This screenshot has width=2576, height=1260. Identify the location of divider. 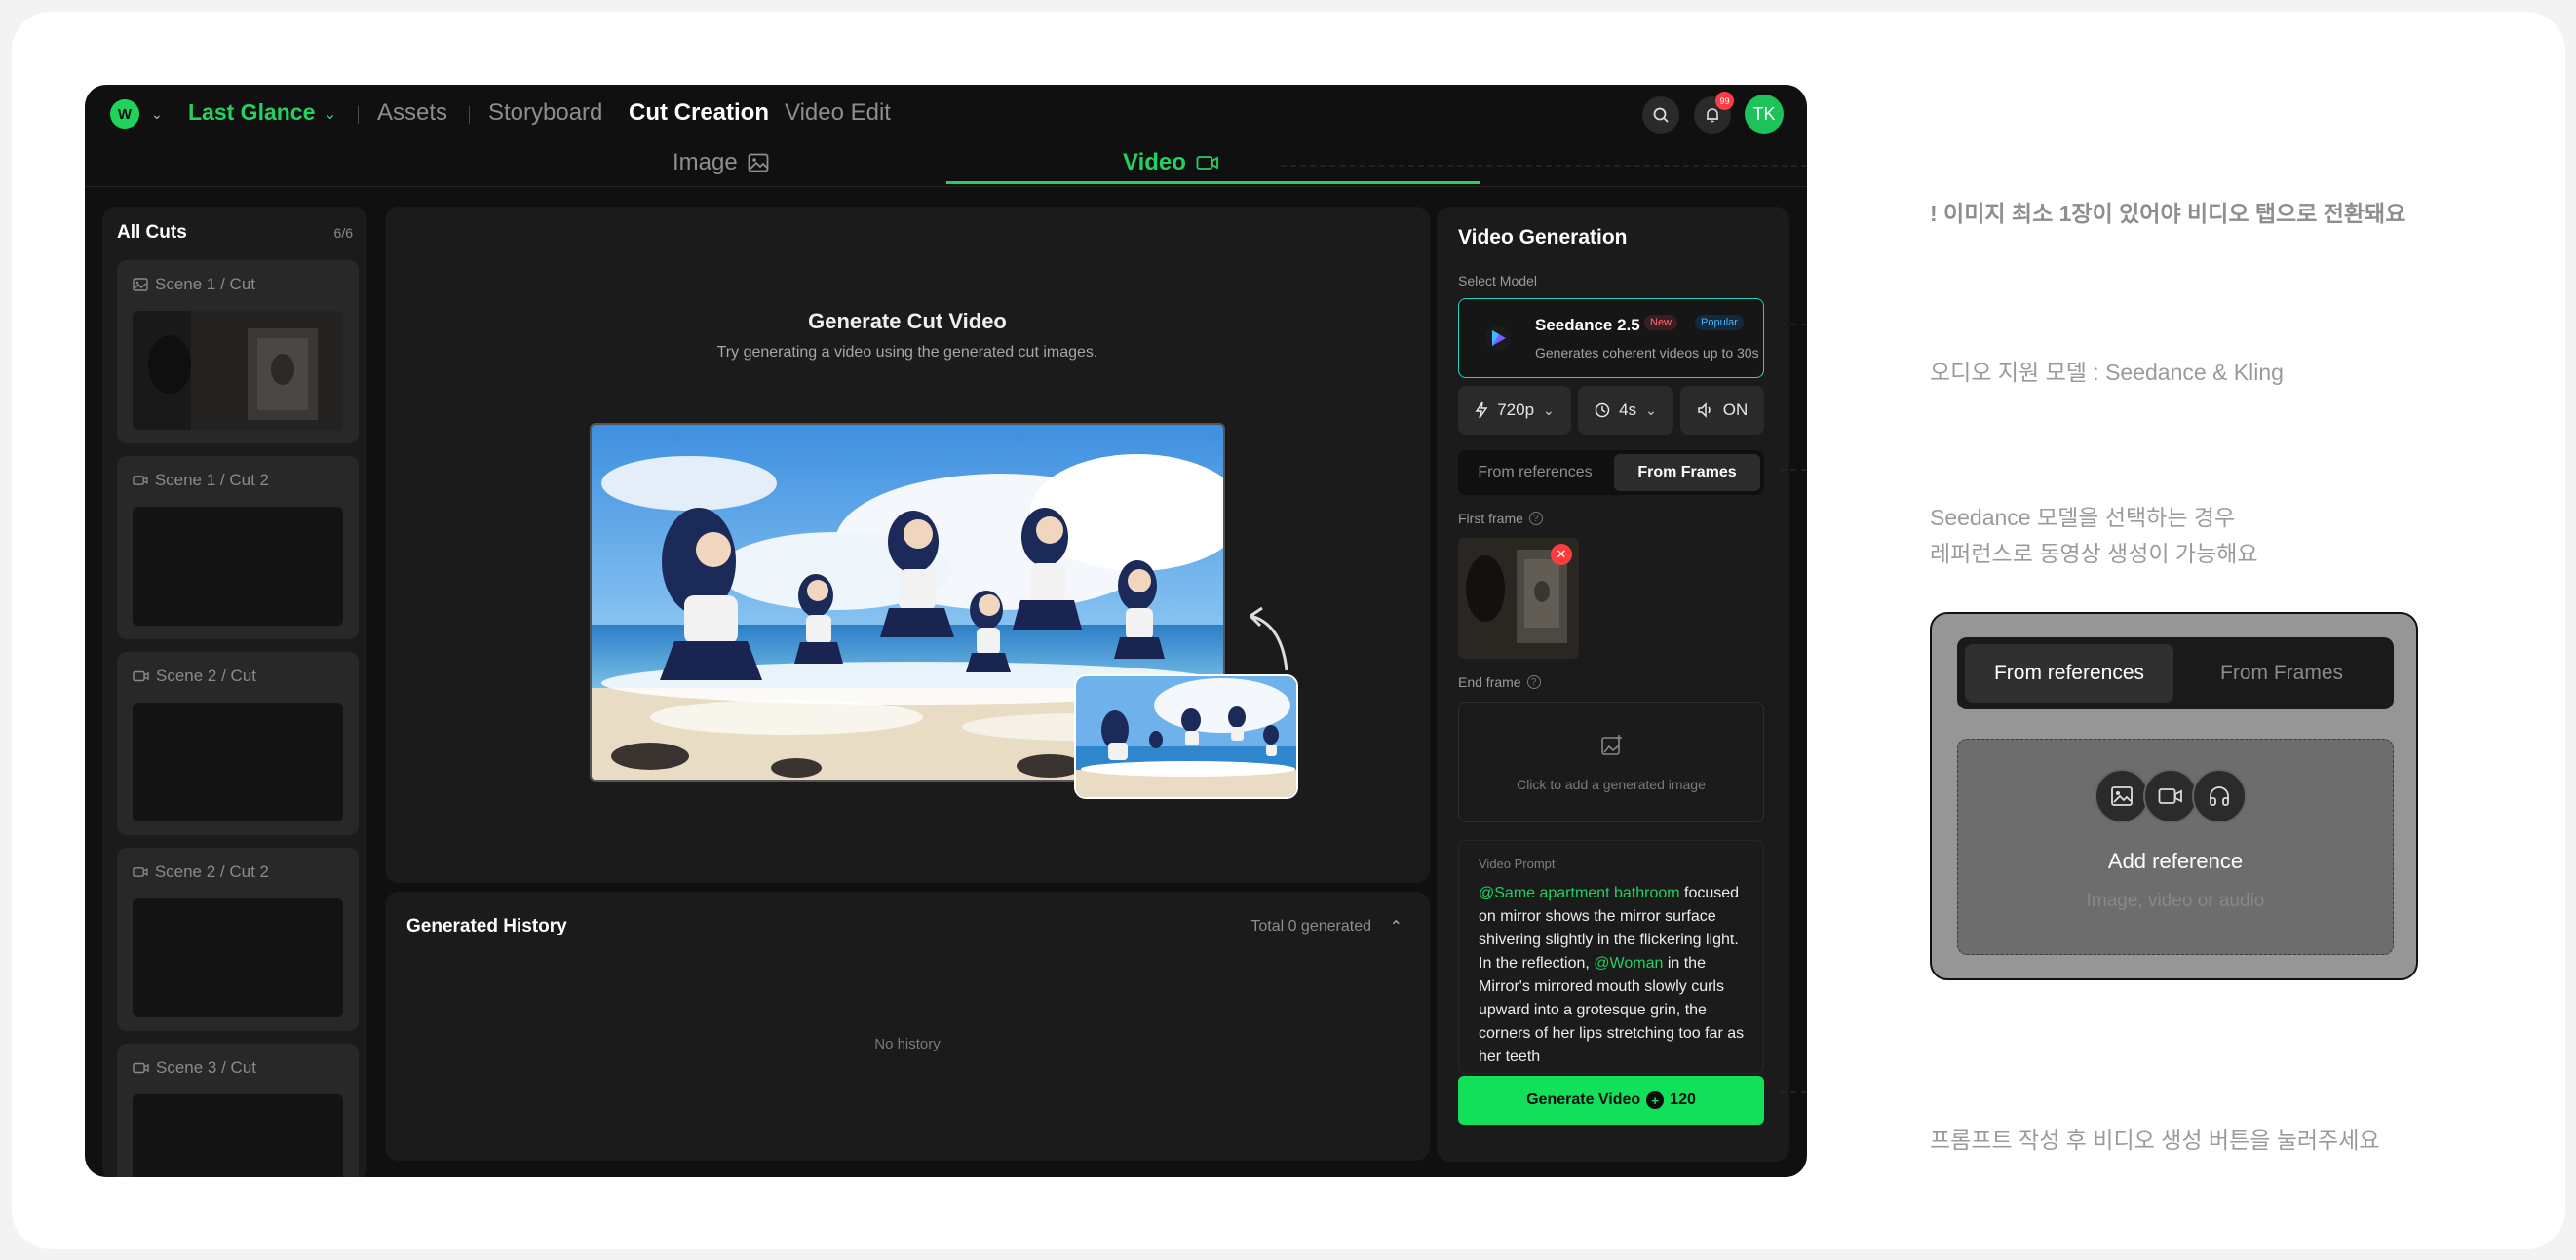
(946, 186).